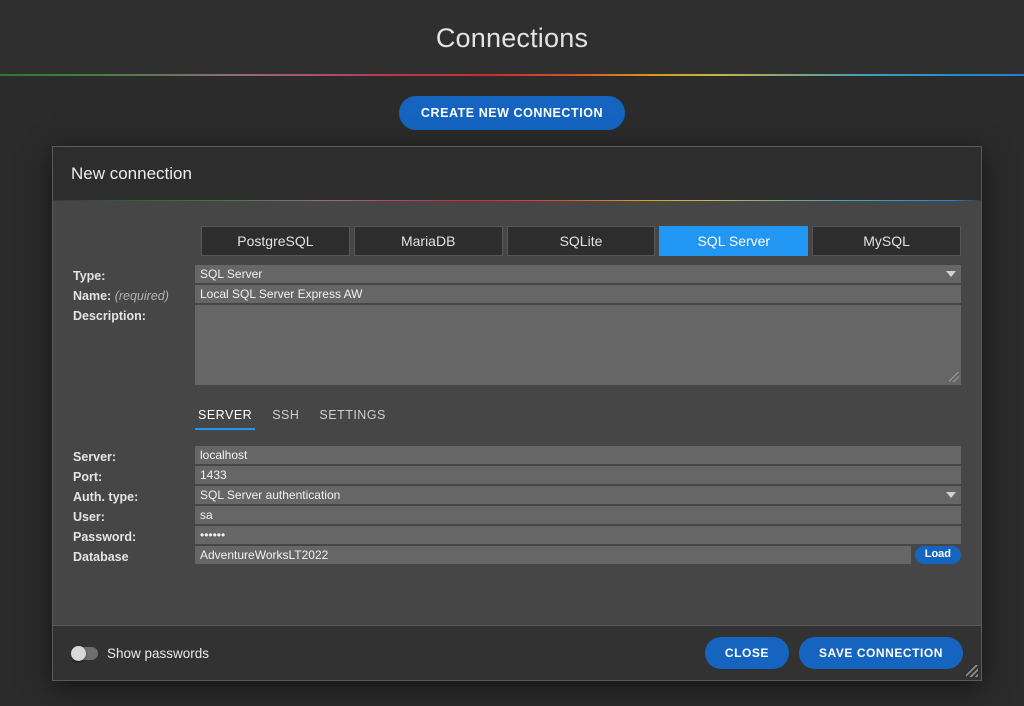  Describe the element at coordinates (553, 554) in the screenshot. I see `database-input` at that location.